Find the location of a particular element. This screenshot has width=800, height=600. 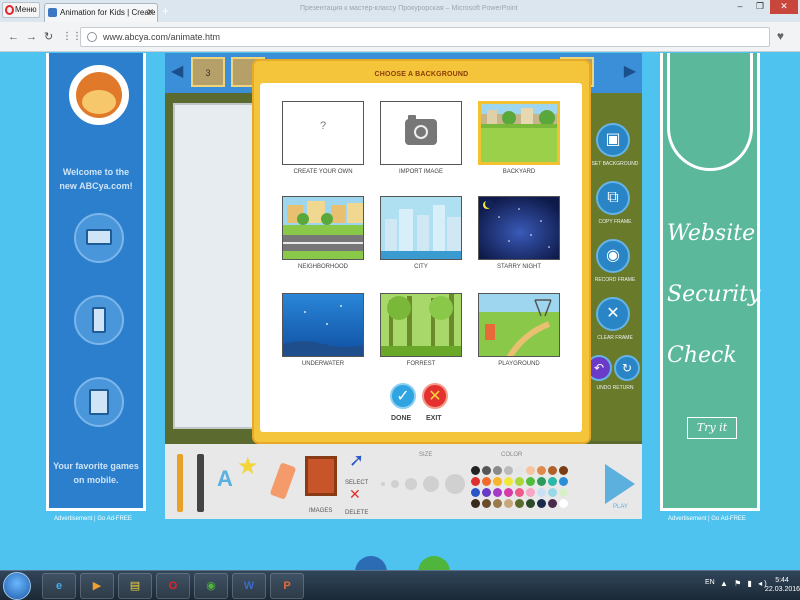

eraser-icon is located at coordinates (283, 481).